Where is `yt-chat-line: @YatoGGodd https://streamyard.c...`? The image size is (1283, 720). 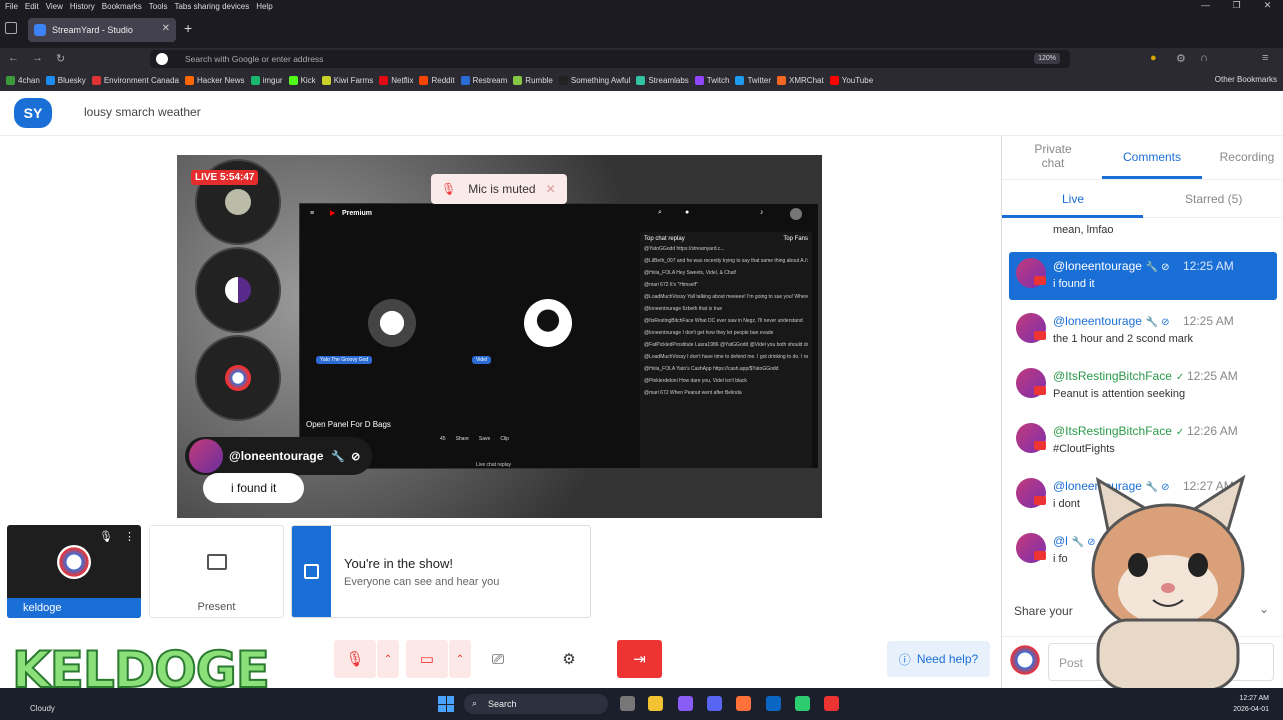
yt-chat-line: @YatoGGodd https://streamyard.c... is located at coordinates (684, 249).